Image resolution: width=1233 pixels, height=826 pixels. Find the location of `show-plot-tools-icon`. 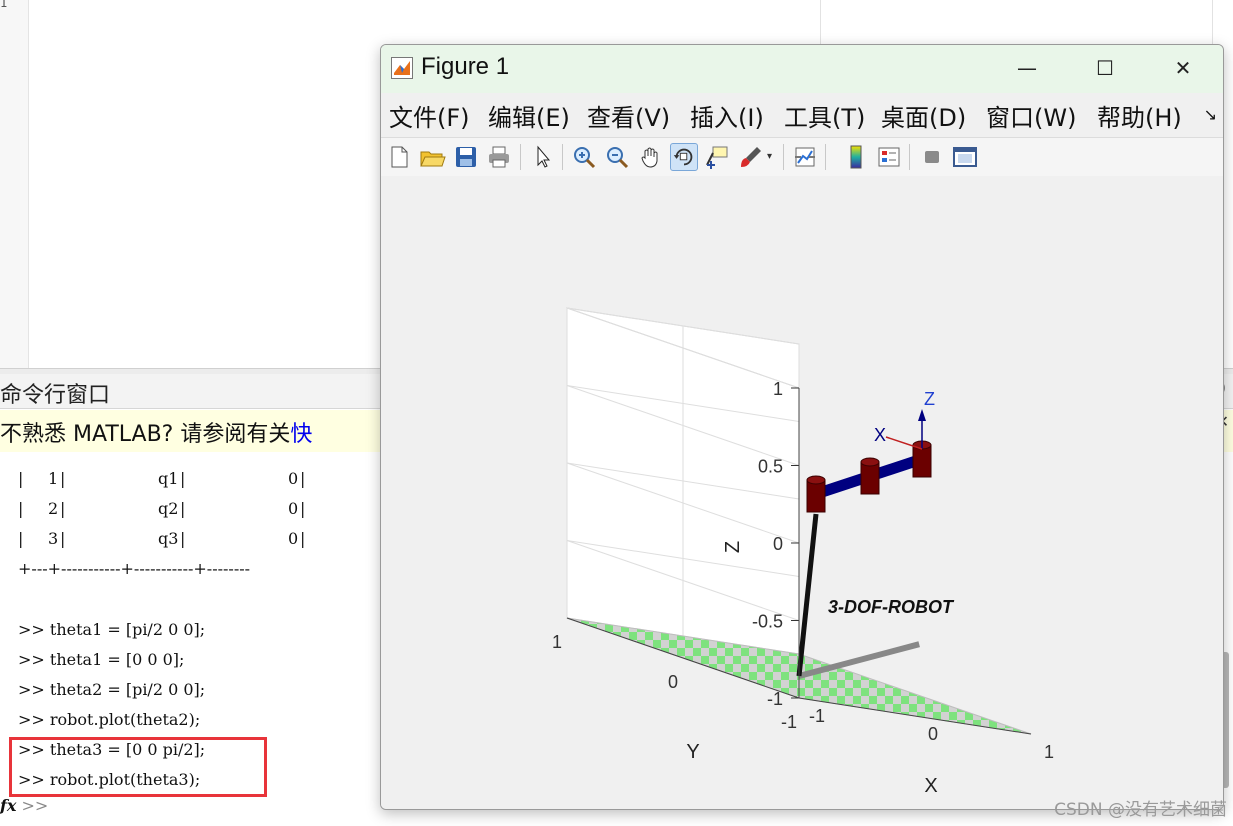

show-plot-tools-icon is located at coordinates (965, 157).